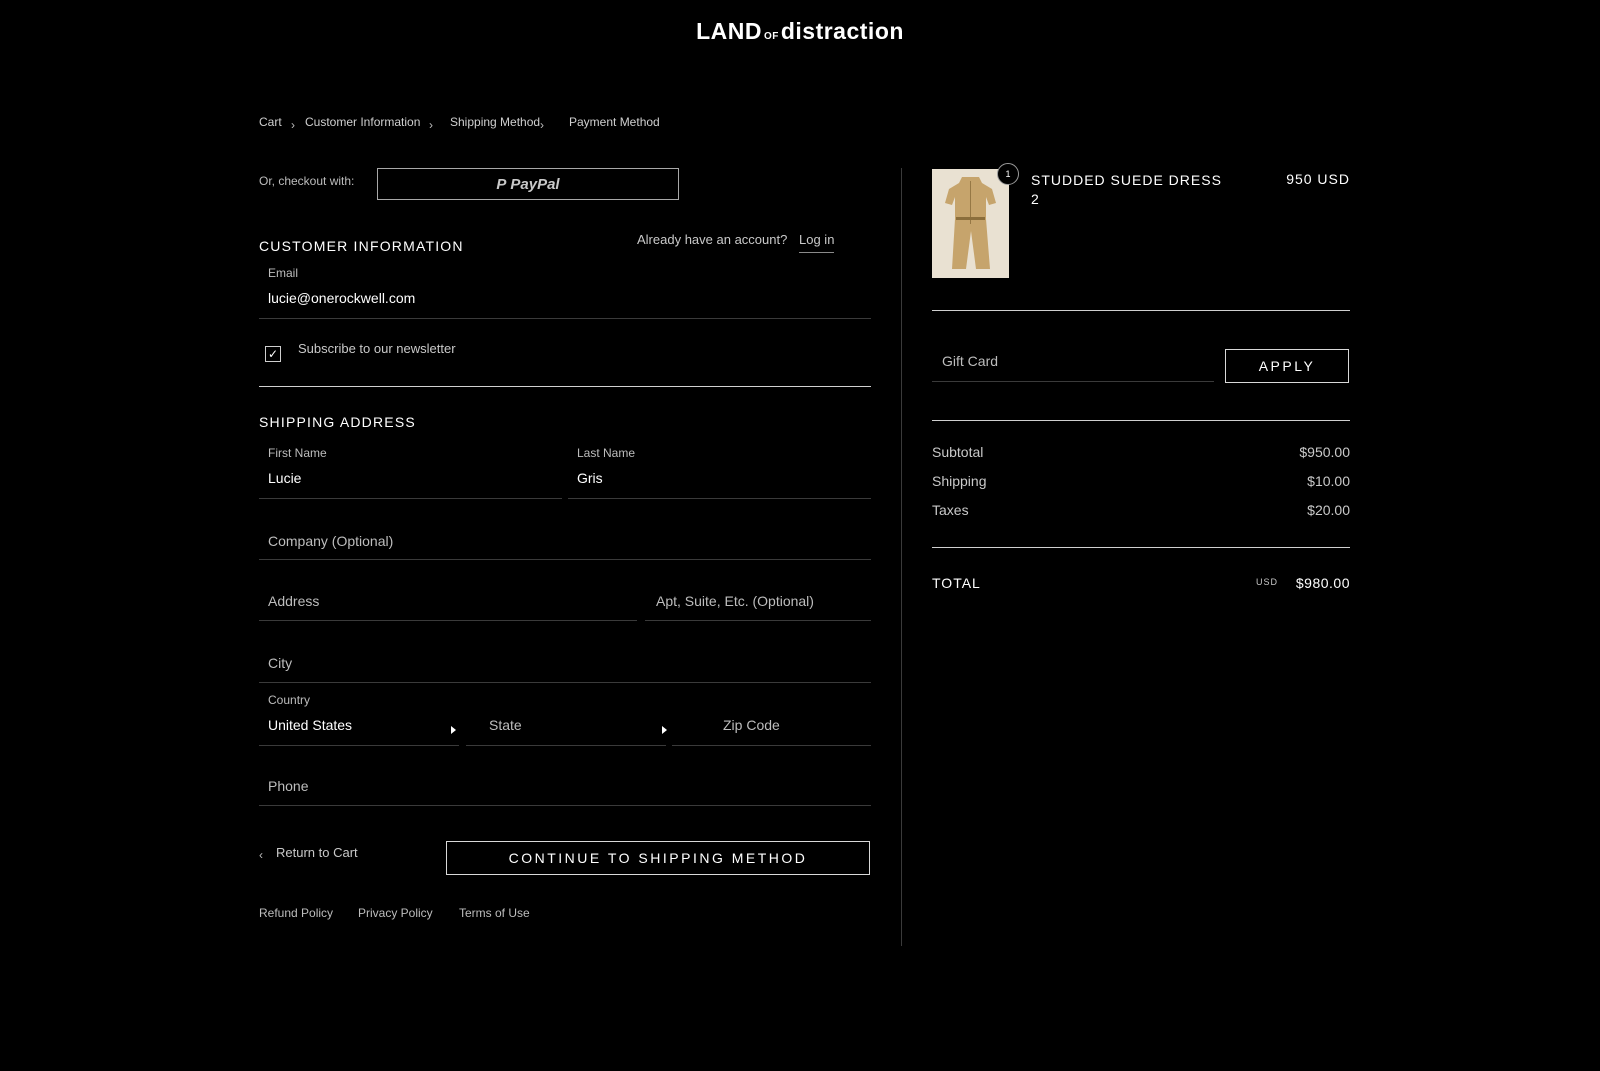  I want to click on breadcrumb-shipping-method: Shipping Method, so click(495, 122).